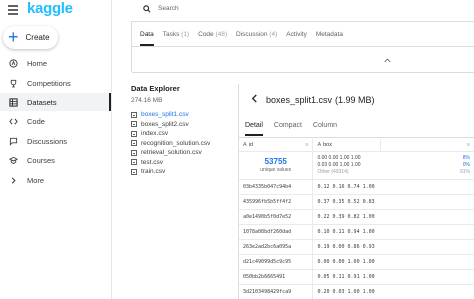  What do you see at coordinates (41, 160) in the screenshot?
I see `sidebar-item-label: Courses` at bounding box center [41, 160].